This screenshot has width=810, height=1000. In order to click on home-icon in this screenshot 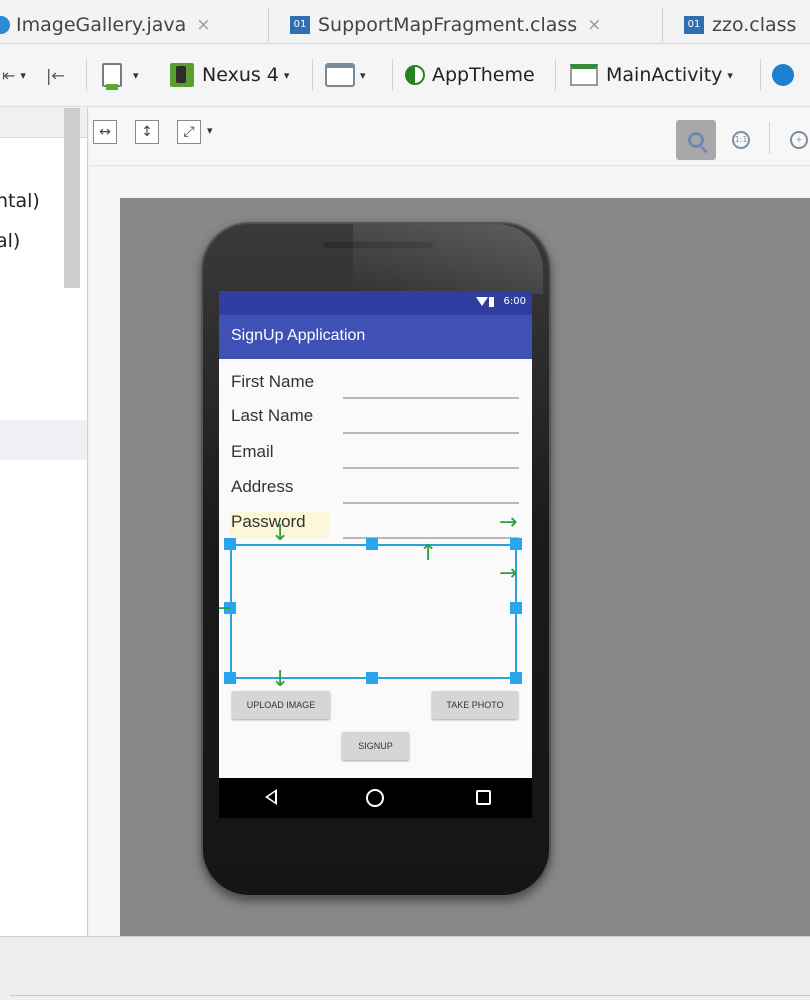, I will do `click(375, 798)`.